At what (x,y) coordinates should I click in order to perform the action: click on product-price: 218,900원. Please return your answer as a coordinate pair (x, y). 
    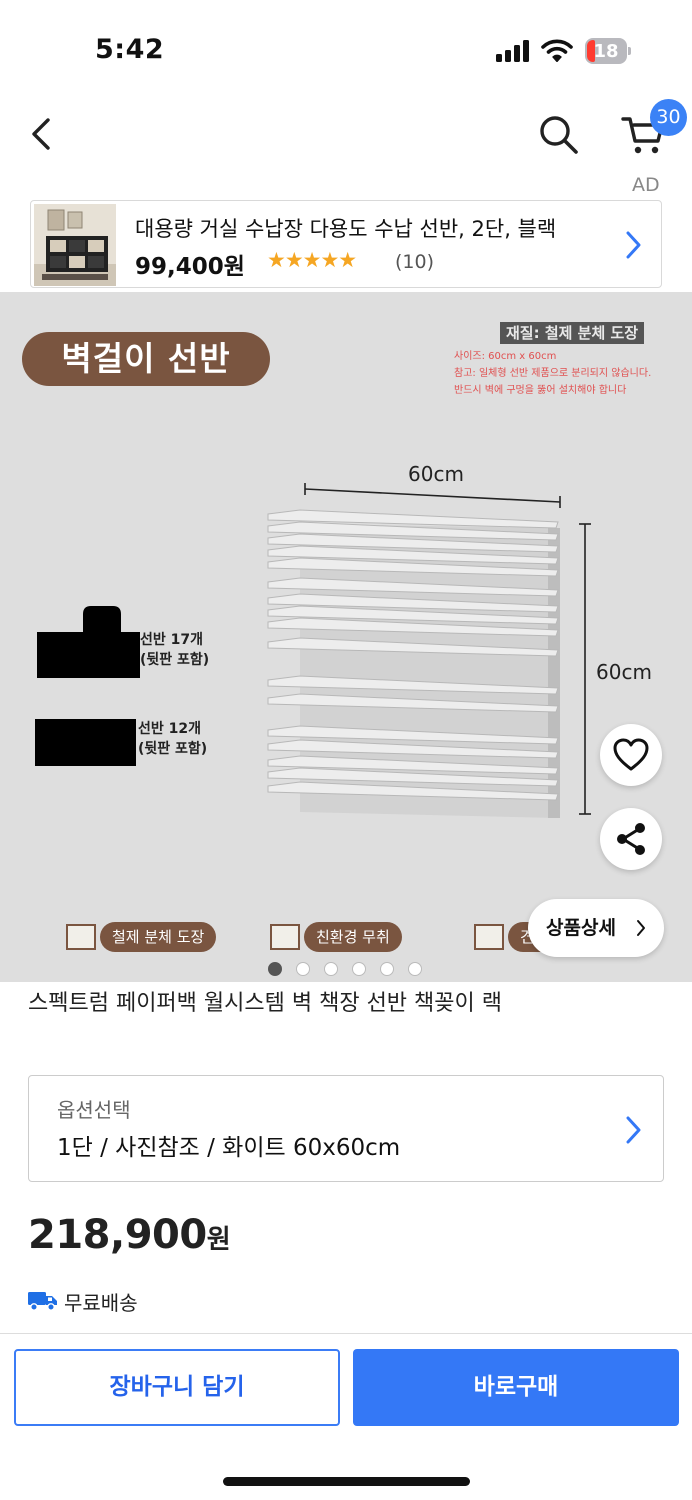
    Looking at the image, I should click on (129, 1235).